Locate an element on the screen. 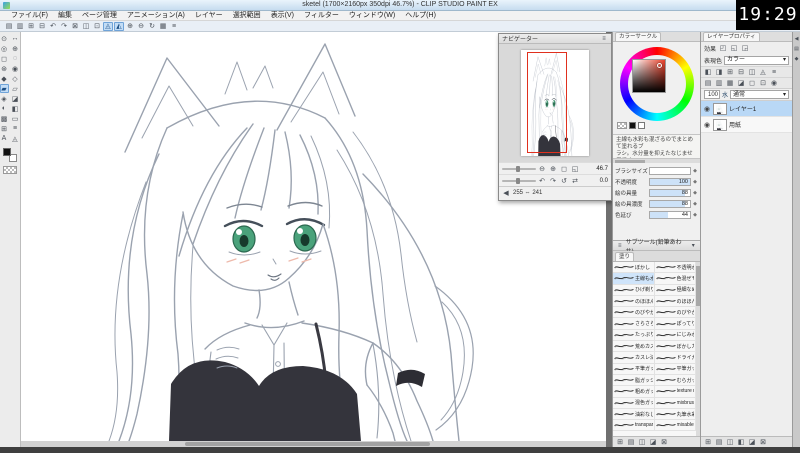 Image resolution: width=800 pixels, height=453 pixels. param-slider: 44 is located at coordinates (670, 214).